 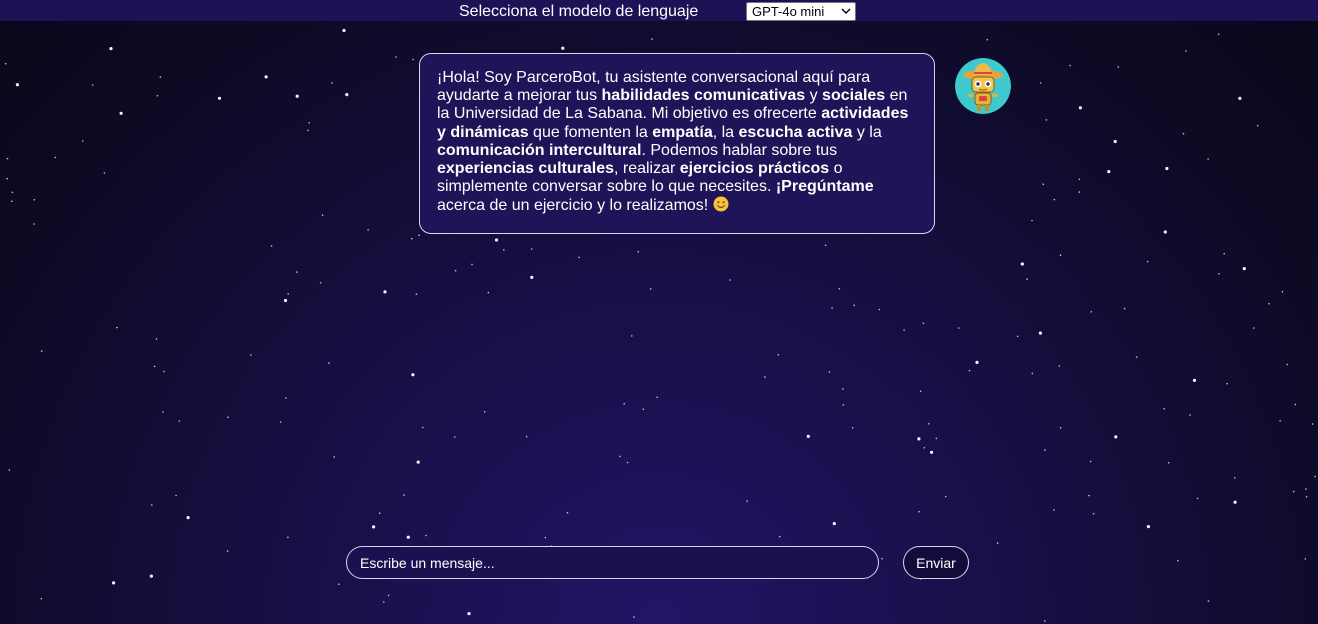 What do you see at coordinates (983, 86) in the screenshot?
I see `robot-sombrero-avatar-icon` at bounding box center [983, 86].